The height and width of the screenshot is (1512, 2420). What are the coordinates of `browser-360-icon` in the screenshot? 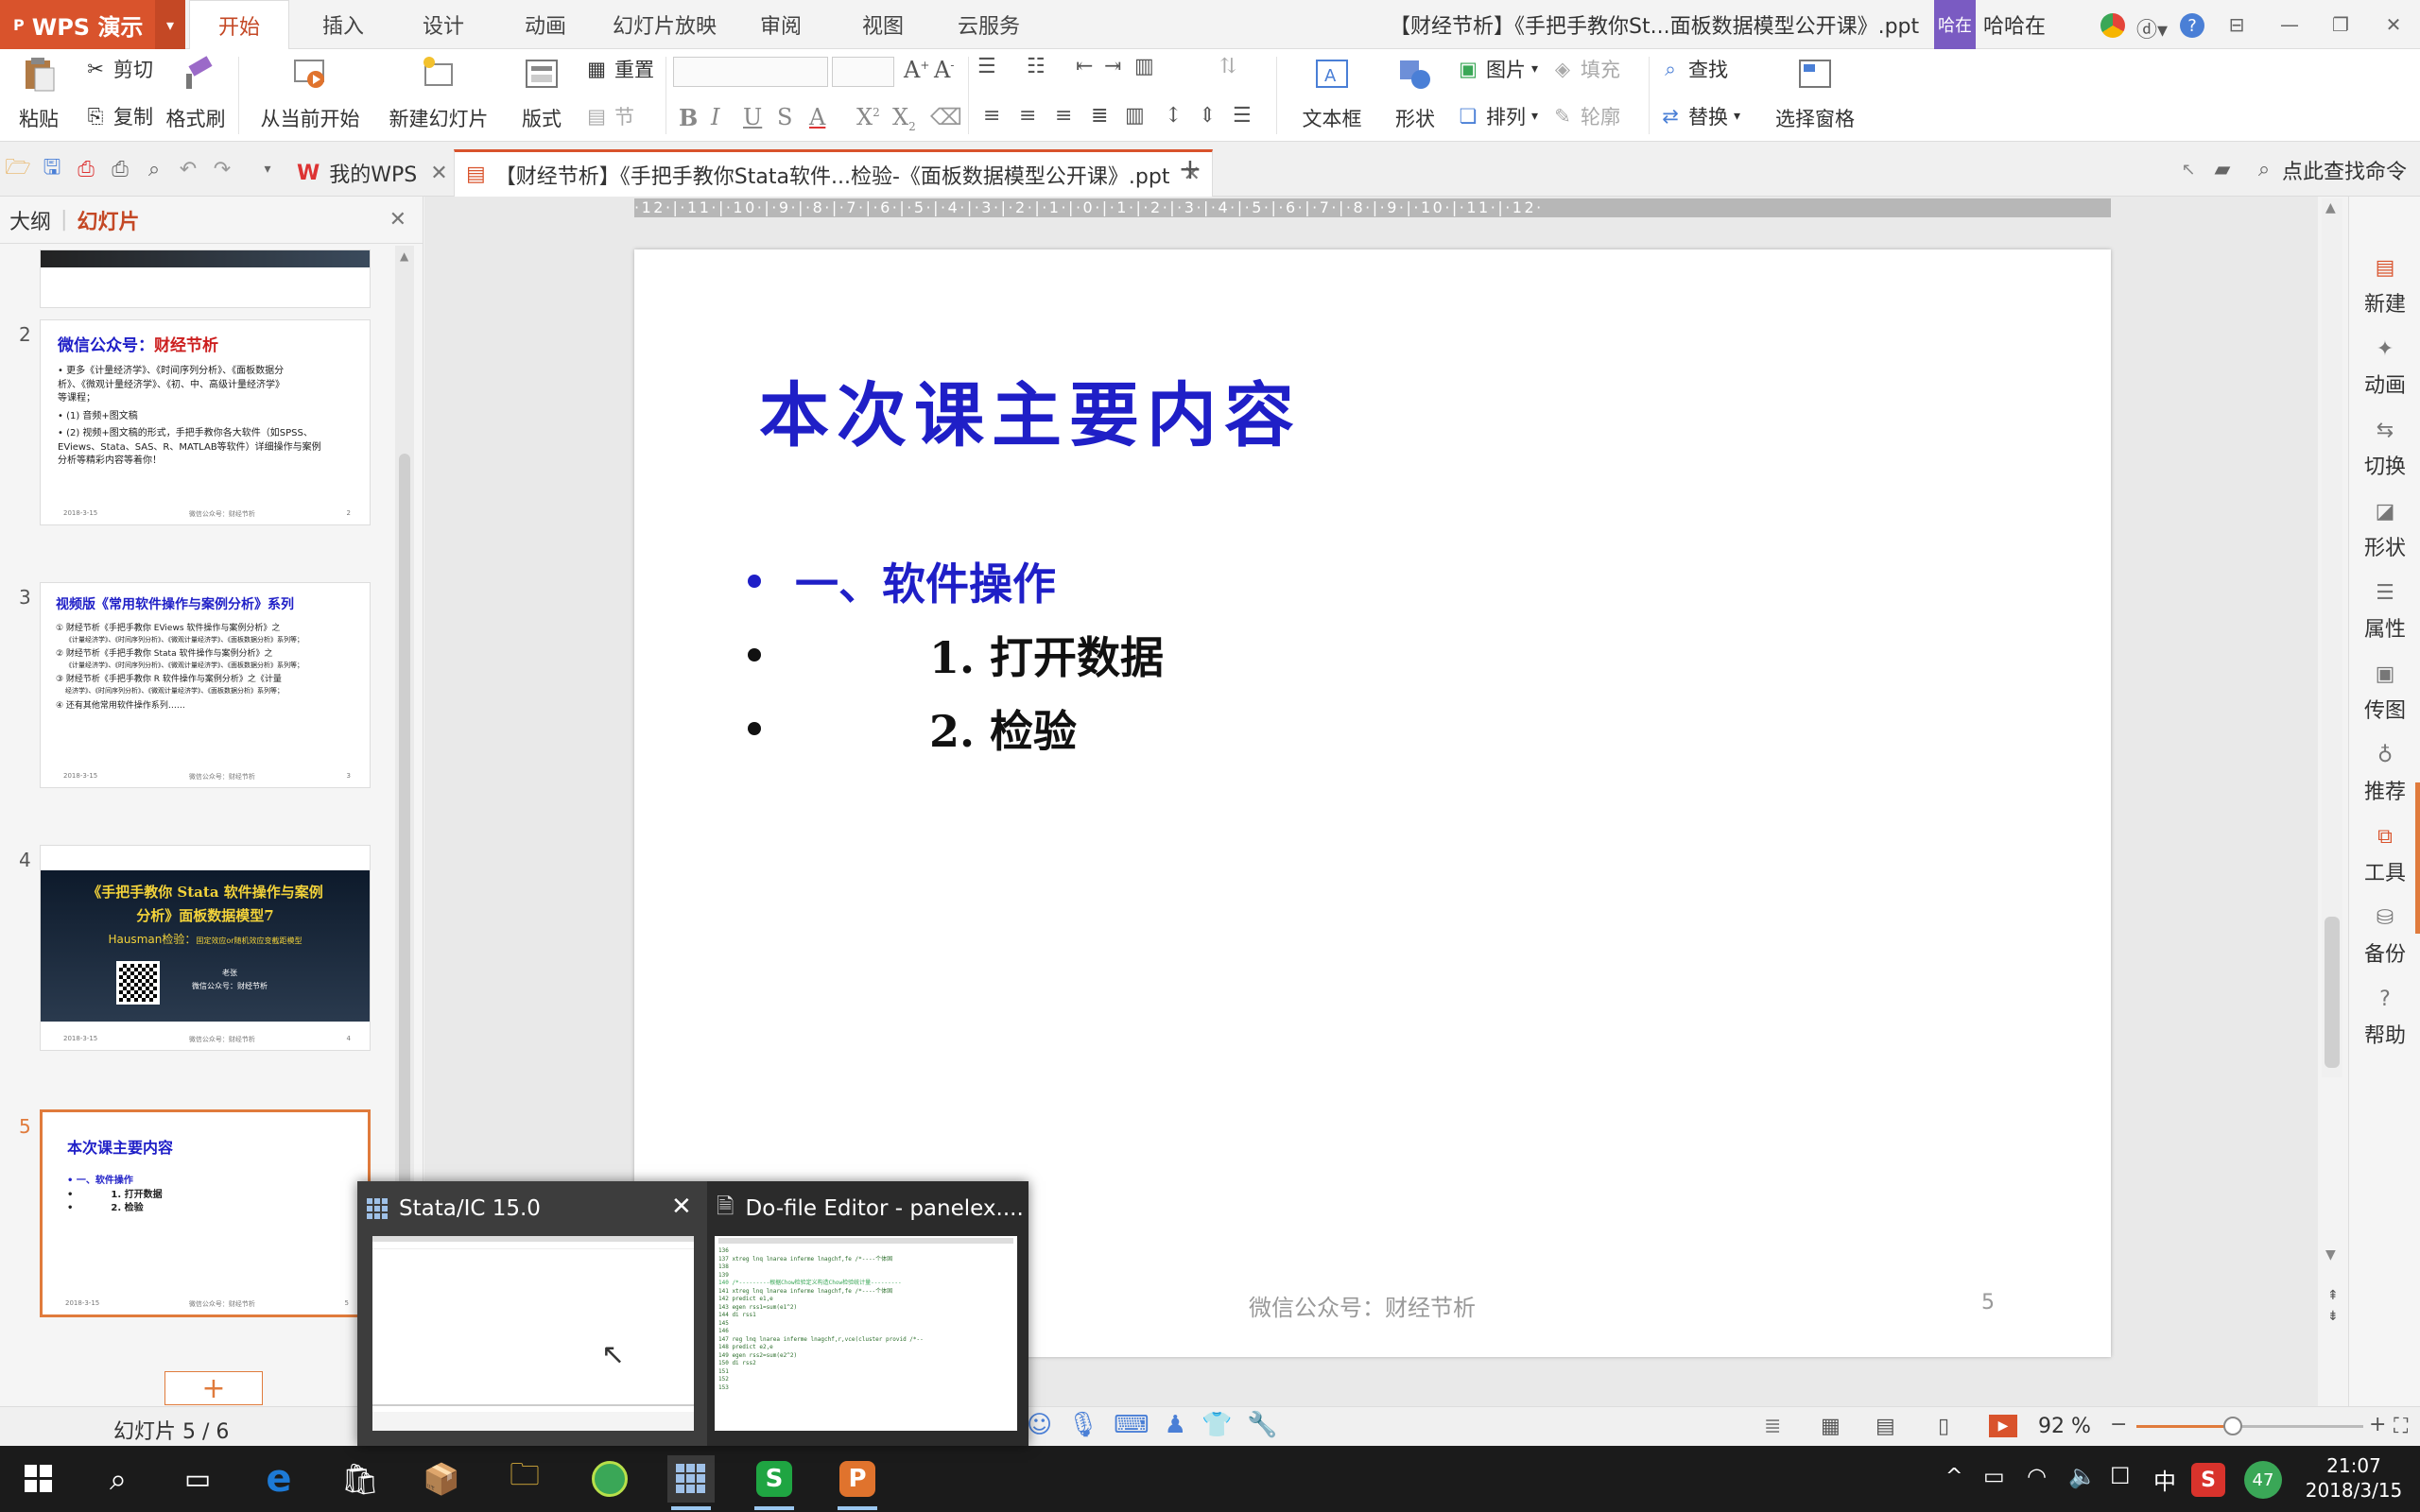 It's located at (609, 1479).